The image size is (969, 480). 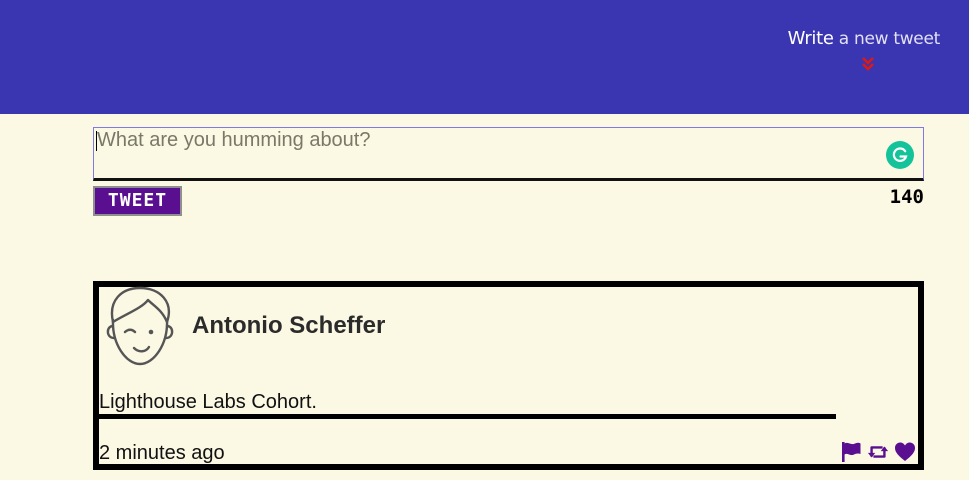 I want to click on tweet-timestamp: 2 minutes ago, so click(x=162, y=453).